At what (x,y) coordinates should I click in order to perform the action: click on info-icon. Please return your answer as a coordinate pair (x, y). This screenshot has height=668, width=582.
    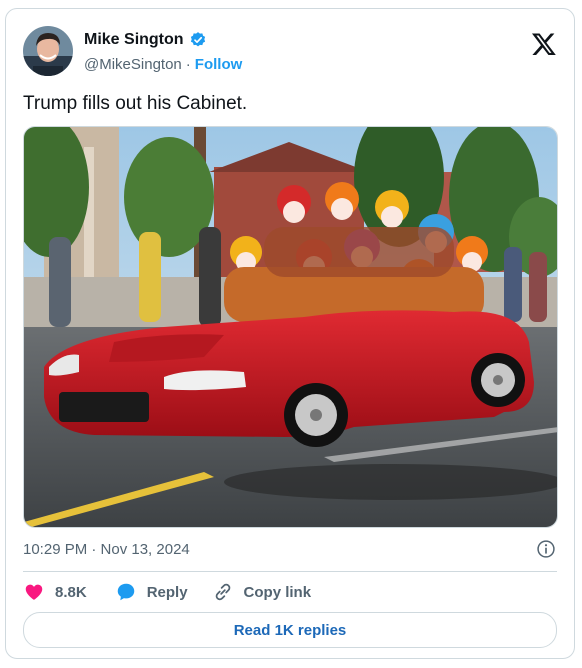
    Looking at the image, I should click on (546, 549).